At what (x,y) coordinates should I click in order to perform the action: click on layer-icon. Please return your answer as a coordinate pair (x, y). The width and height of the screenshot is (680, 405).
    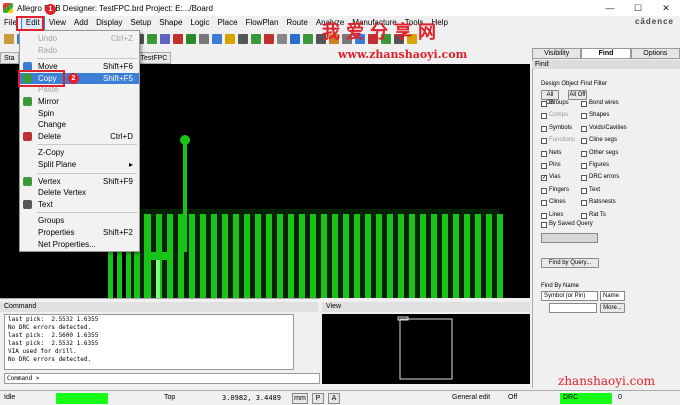
    Looking at the image, I should click on (308, 39).